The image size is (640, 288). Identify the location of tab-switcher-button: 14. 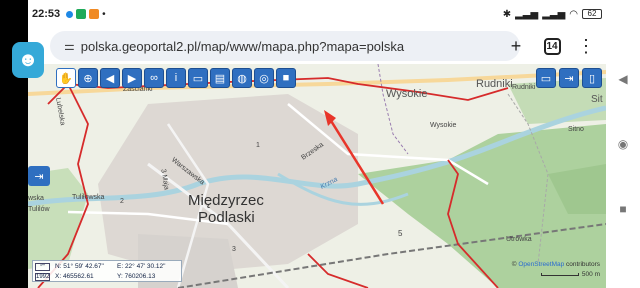
(552, 46).